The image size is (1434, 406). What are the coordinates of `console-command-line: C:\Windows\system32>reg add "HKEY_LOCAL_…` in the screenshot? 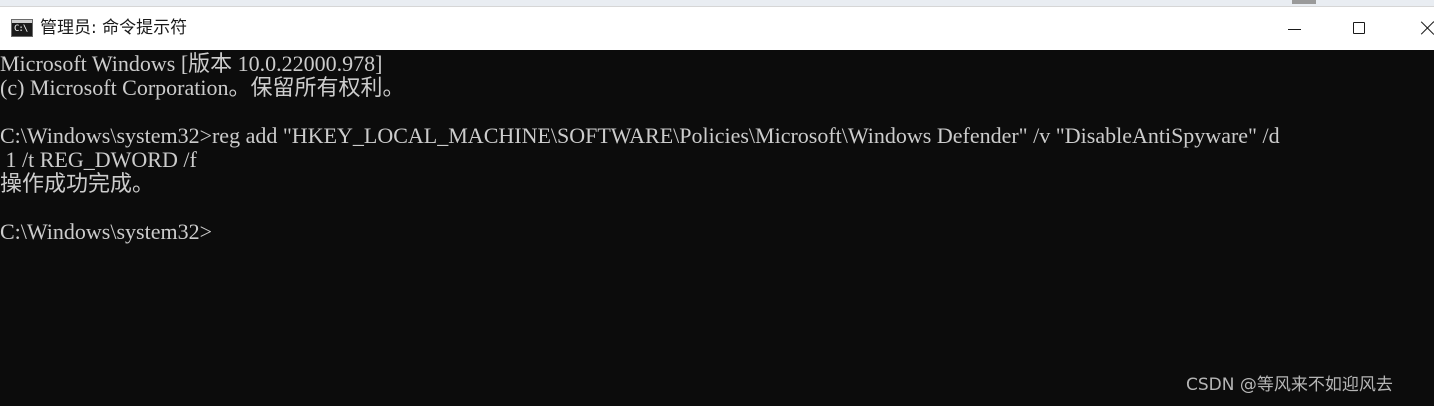 It's located at (640, 135).